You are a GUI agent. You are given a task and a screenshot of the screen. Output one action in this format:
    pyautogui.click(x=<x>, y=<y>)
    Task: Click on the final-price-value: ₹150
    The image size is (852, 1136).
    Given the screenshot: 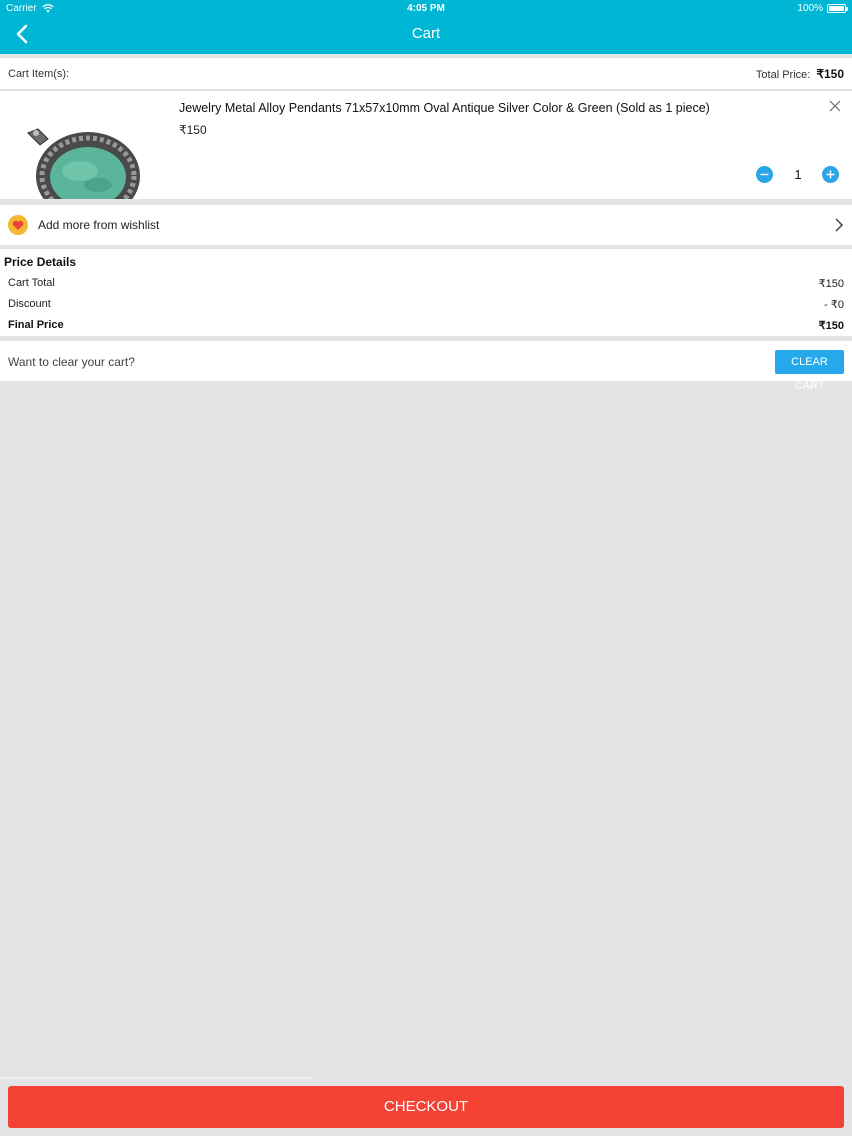 What is the action you would take?
    pyautogui.click(x=831, y=326)
    